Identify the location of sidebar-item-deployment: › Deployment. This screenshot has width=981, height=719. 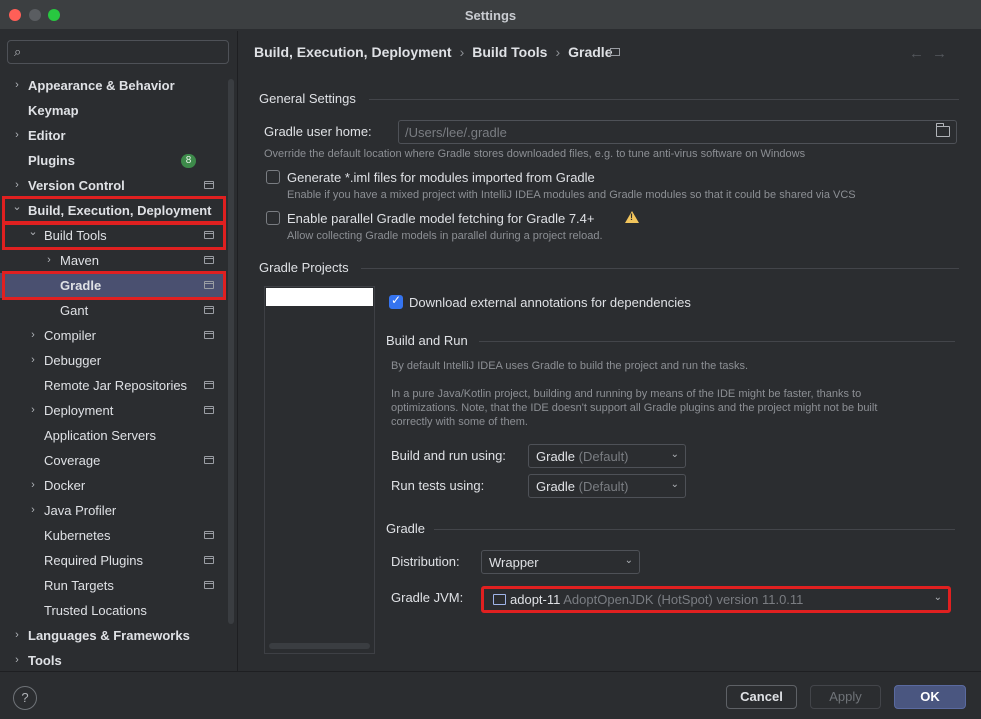
(113, 410).